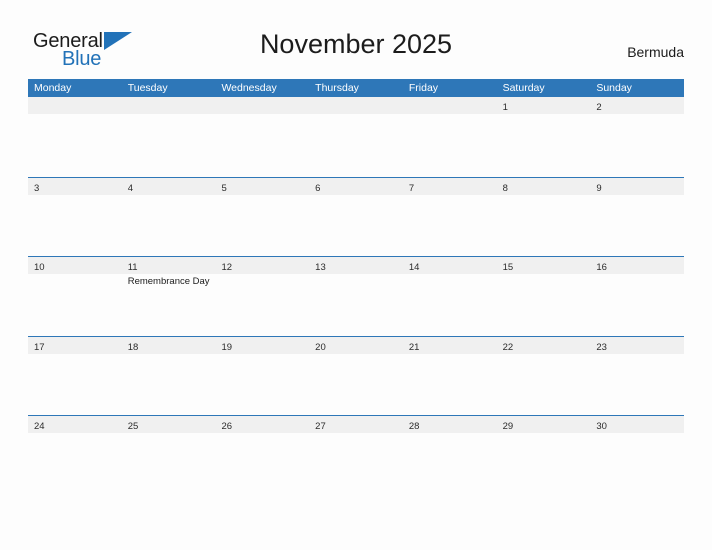 Image resolution: width=712 pixels, height=550 pixels. I want to click on calendar-week-row: 3 4 5 6 7 8 9, so click(356, 216).